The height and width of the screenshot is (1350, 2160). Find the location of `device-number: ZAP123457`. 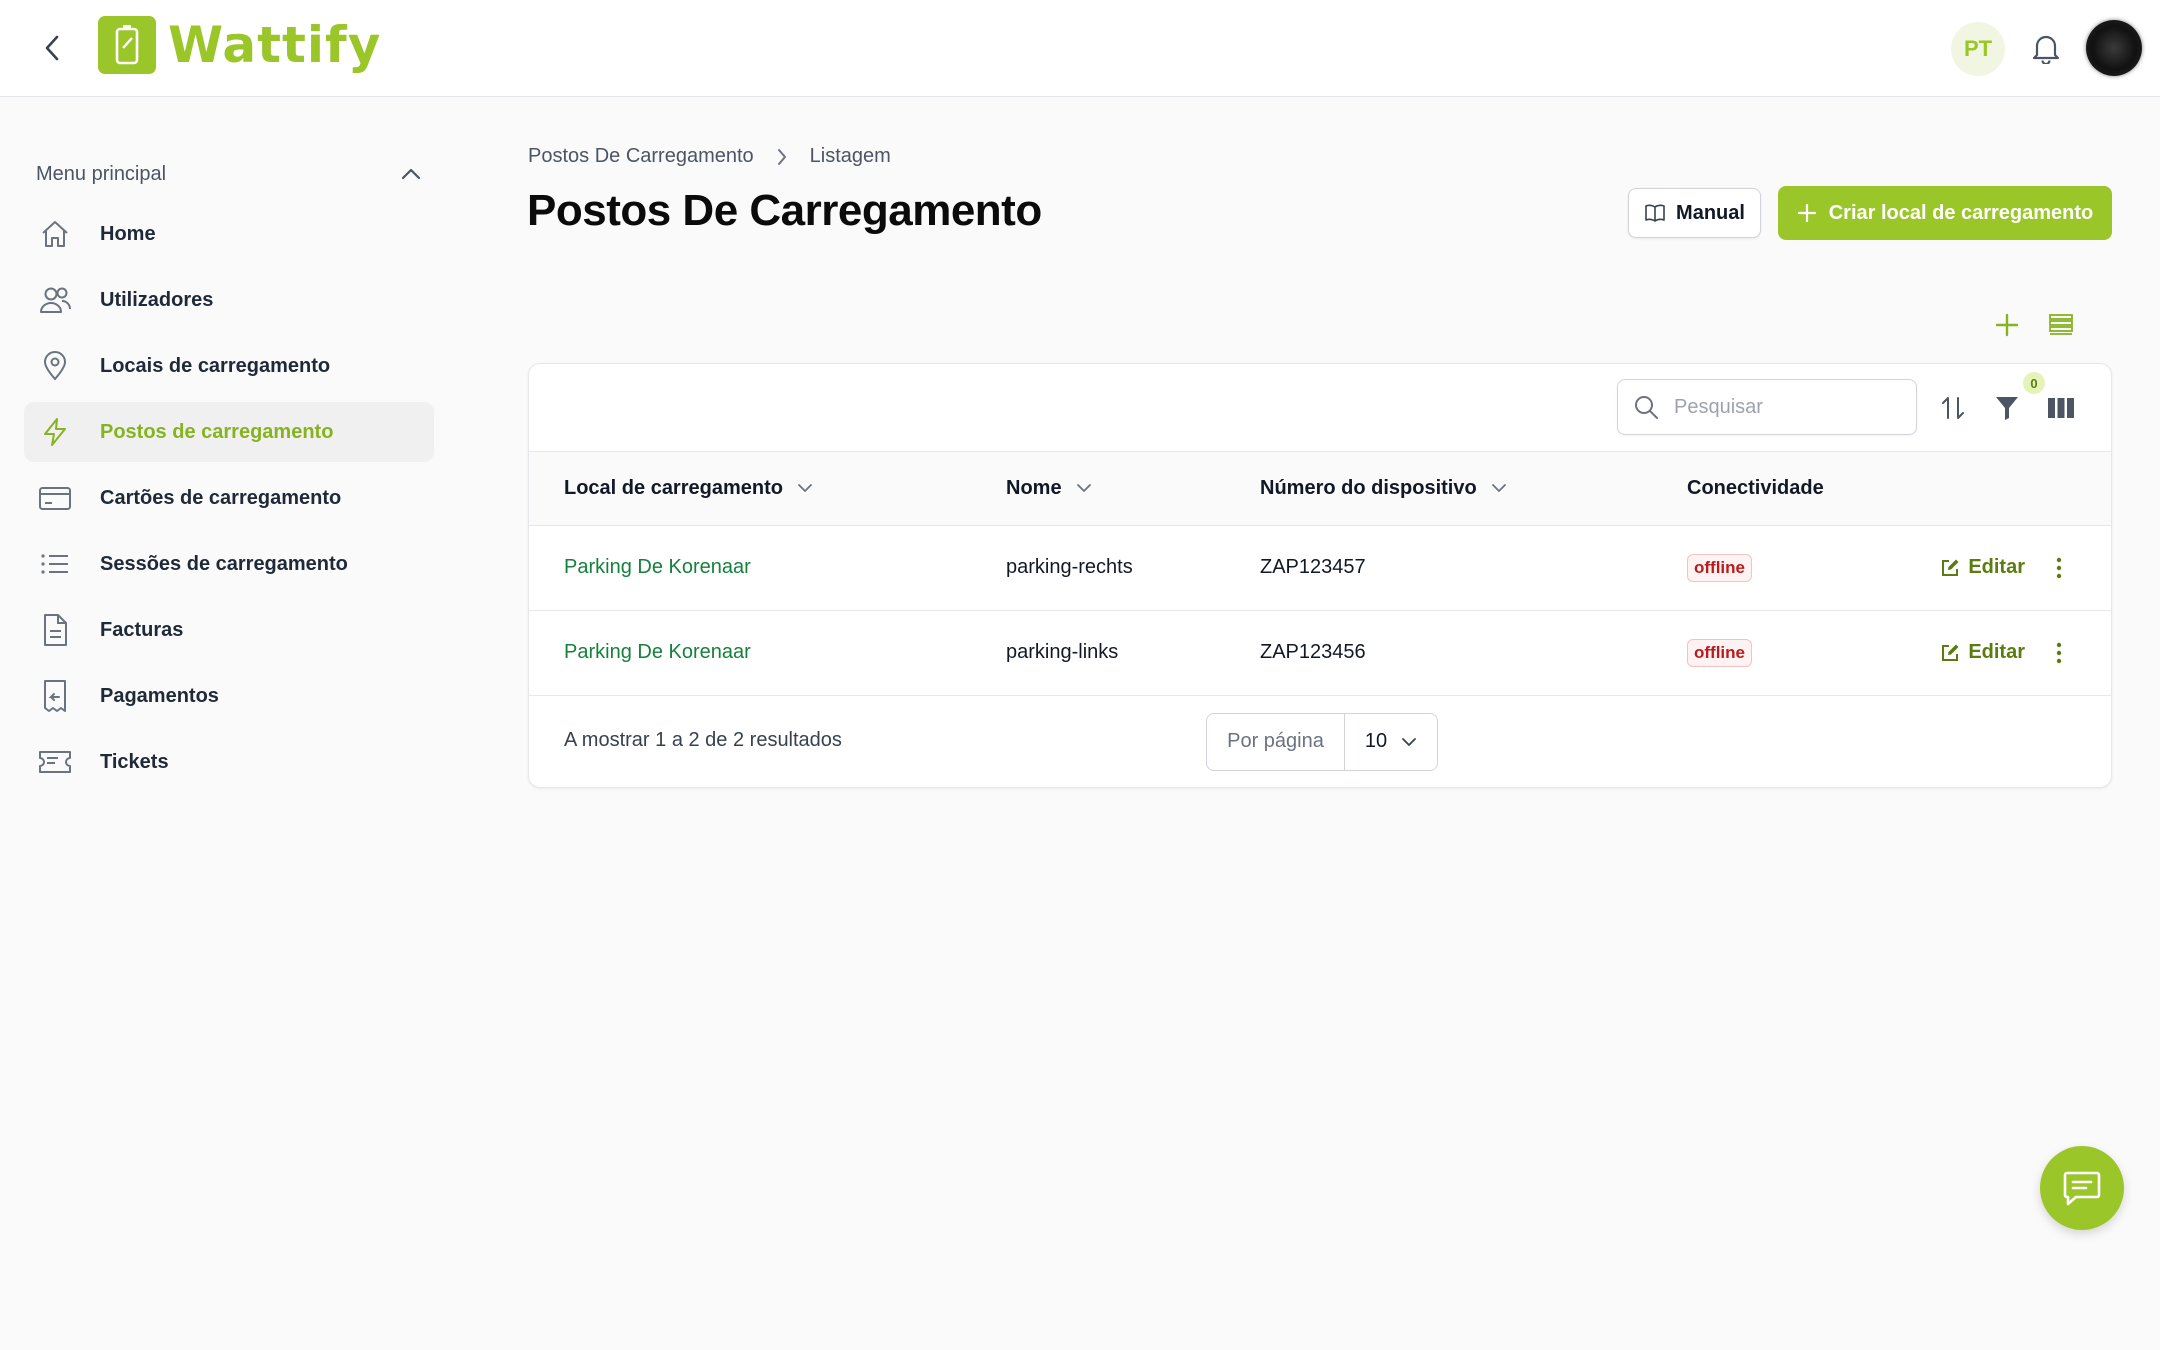

device-number: ZAP123457 is located at coordinates (1313, 567).